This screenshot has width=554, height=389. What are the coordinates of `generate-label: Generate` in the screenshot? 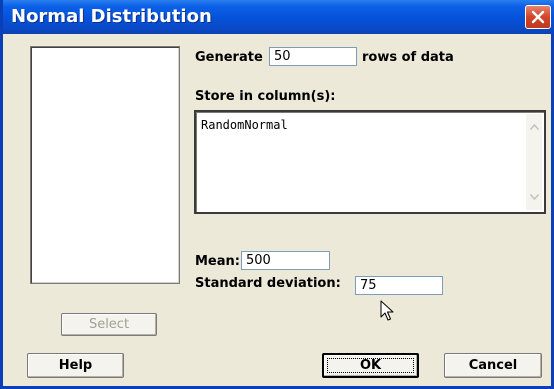 It's located at (229, 57).